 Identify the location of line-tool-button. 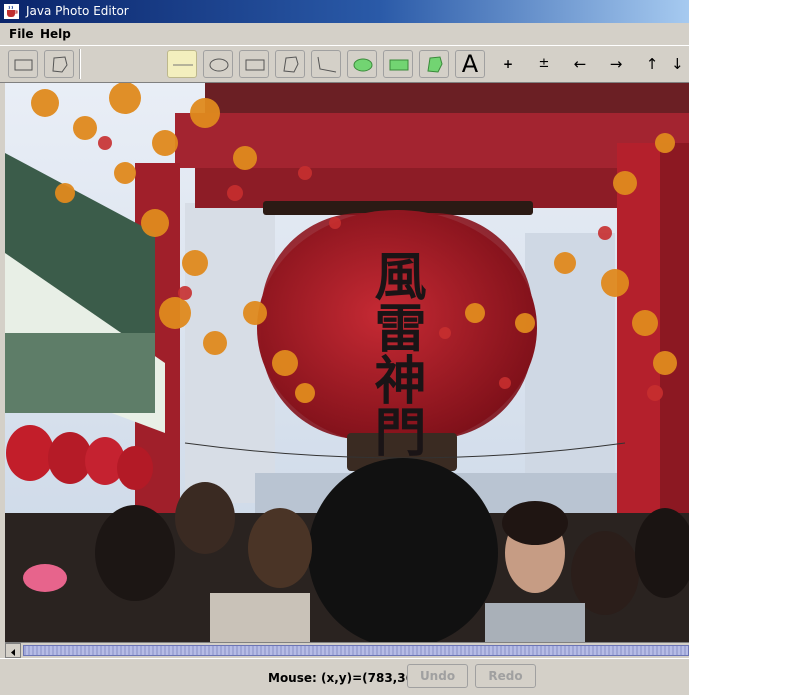
(182, 64).